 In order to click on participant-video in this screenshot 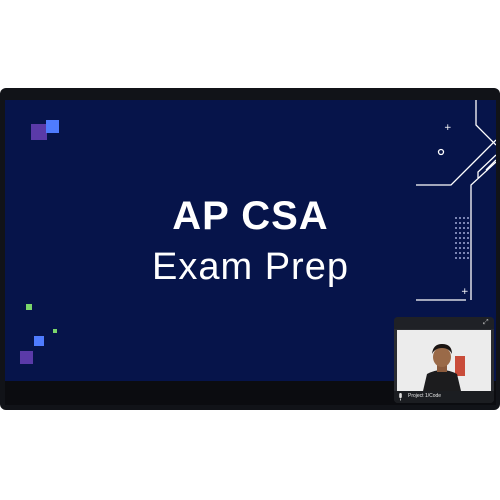, I will do `click(444, 360)`.